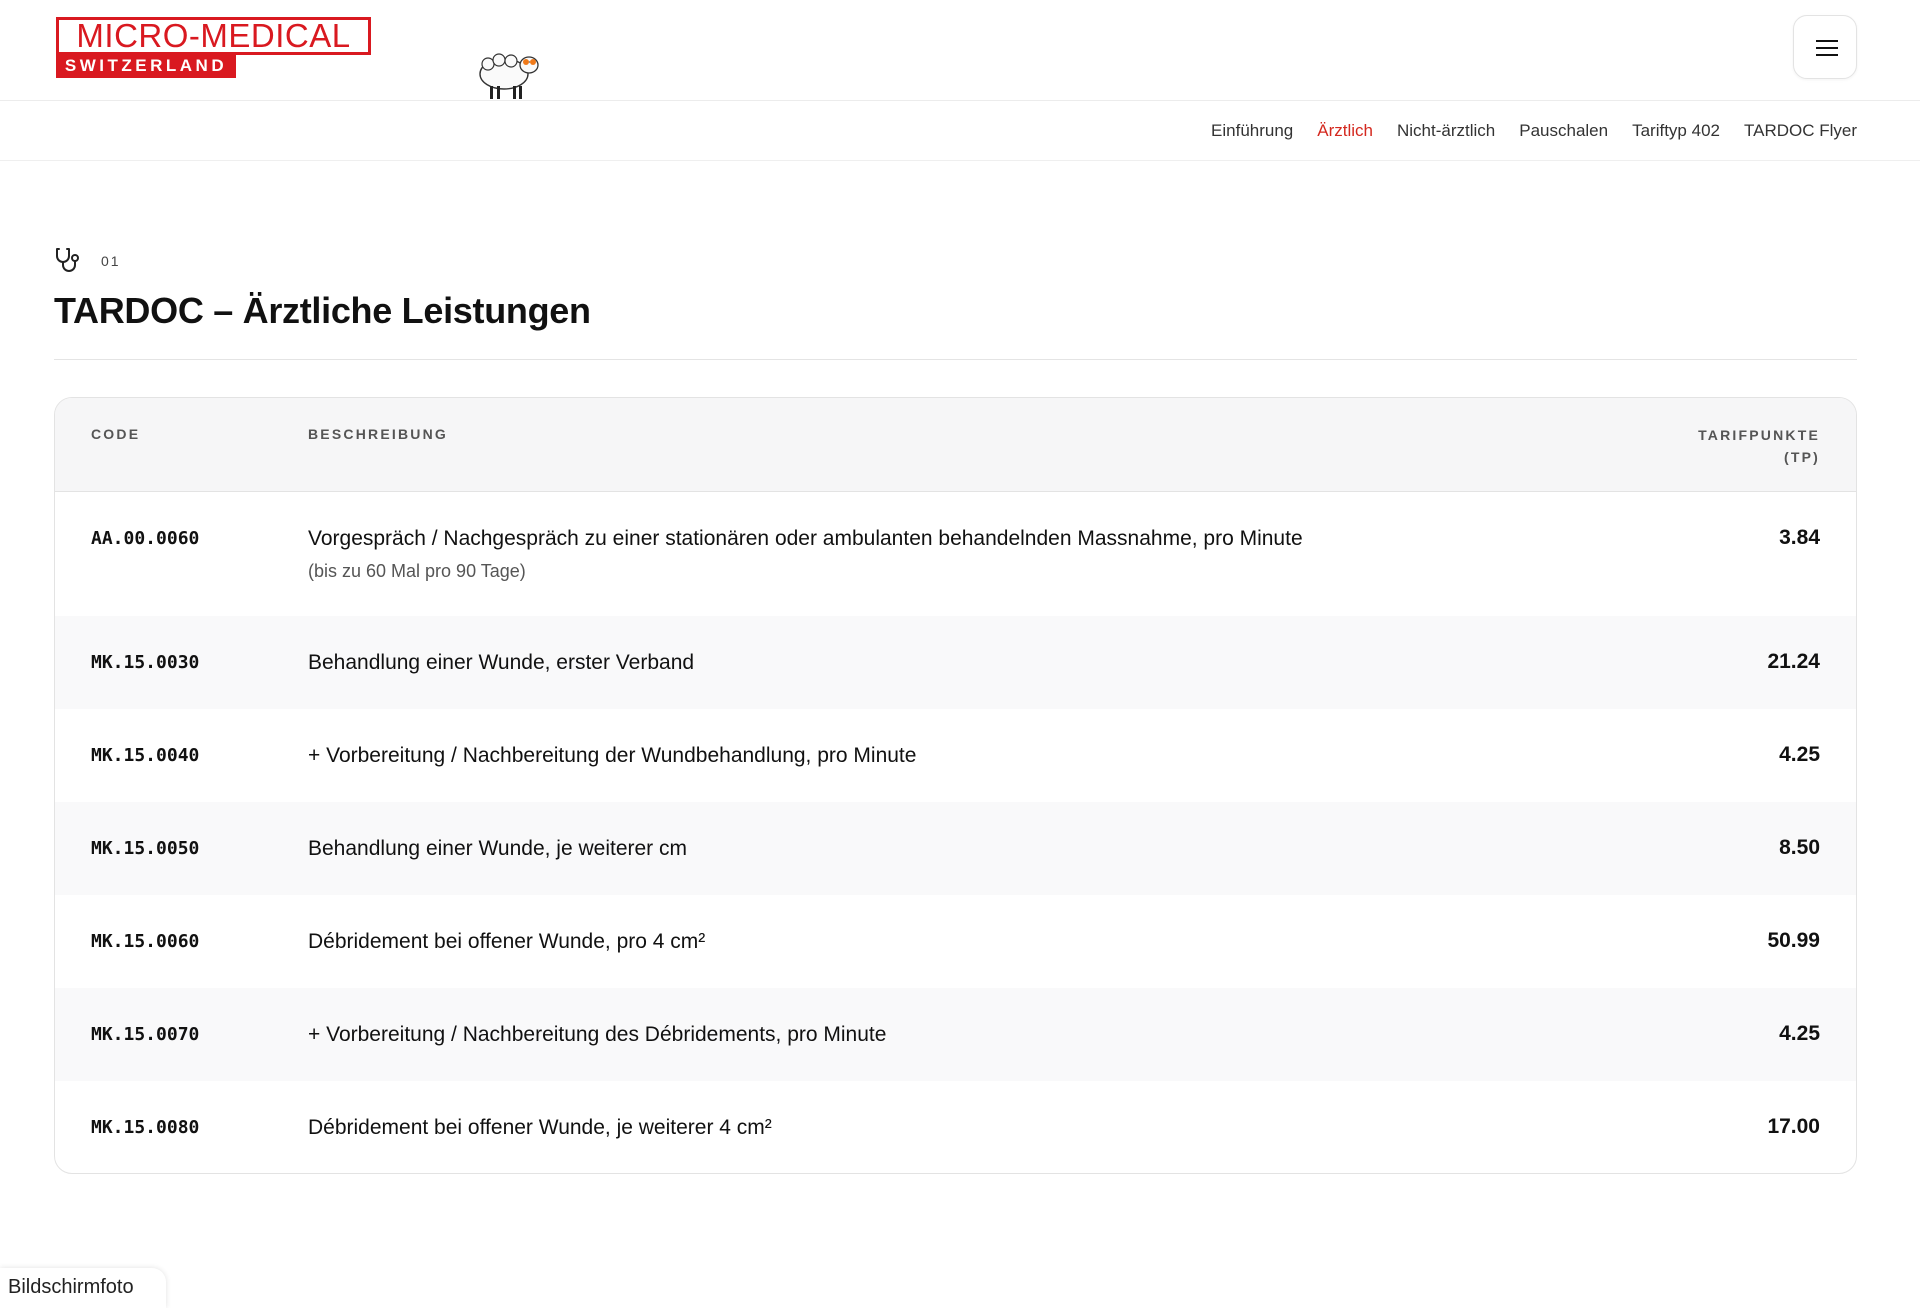 The height and width of the screenshot is (1308, 1920). Describe the element at coordinates (378, 434) in the screenshot. I see `column-header-description: BESCHREIBUNG` at that location.